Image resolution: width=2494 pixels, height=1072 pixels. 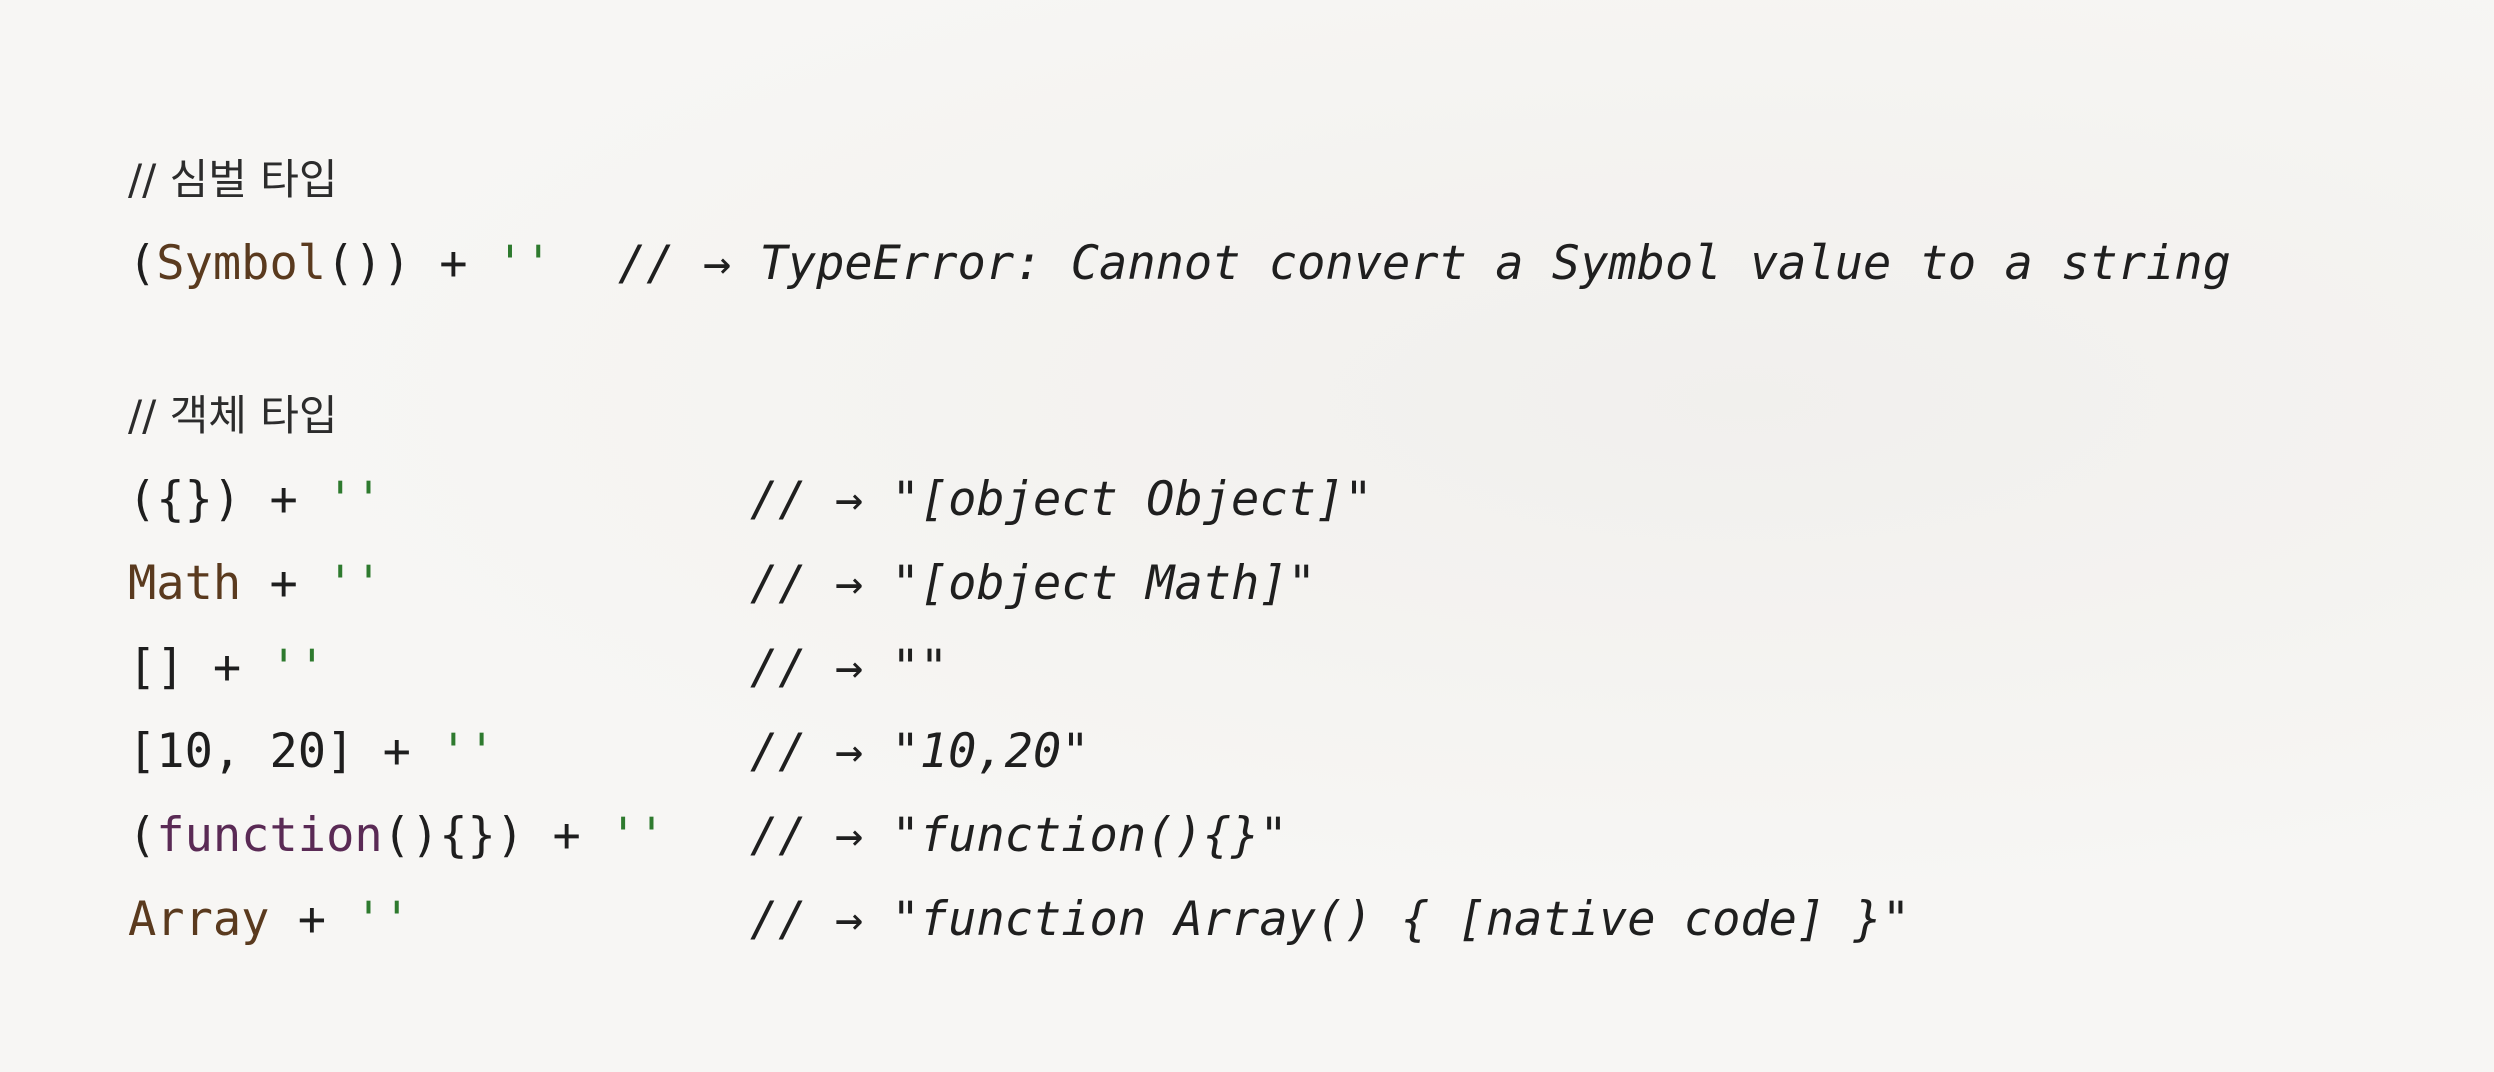 What do you see at coordinates (269, 835) in the screenshot?
I see `code-token: function` at bounding box center [269, 835].